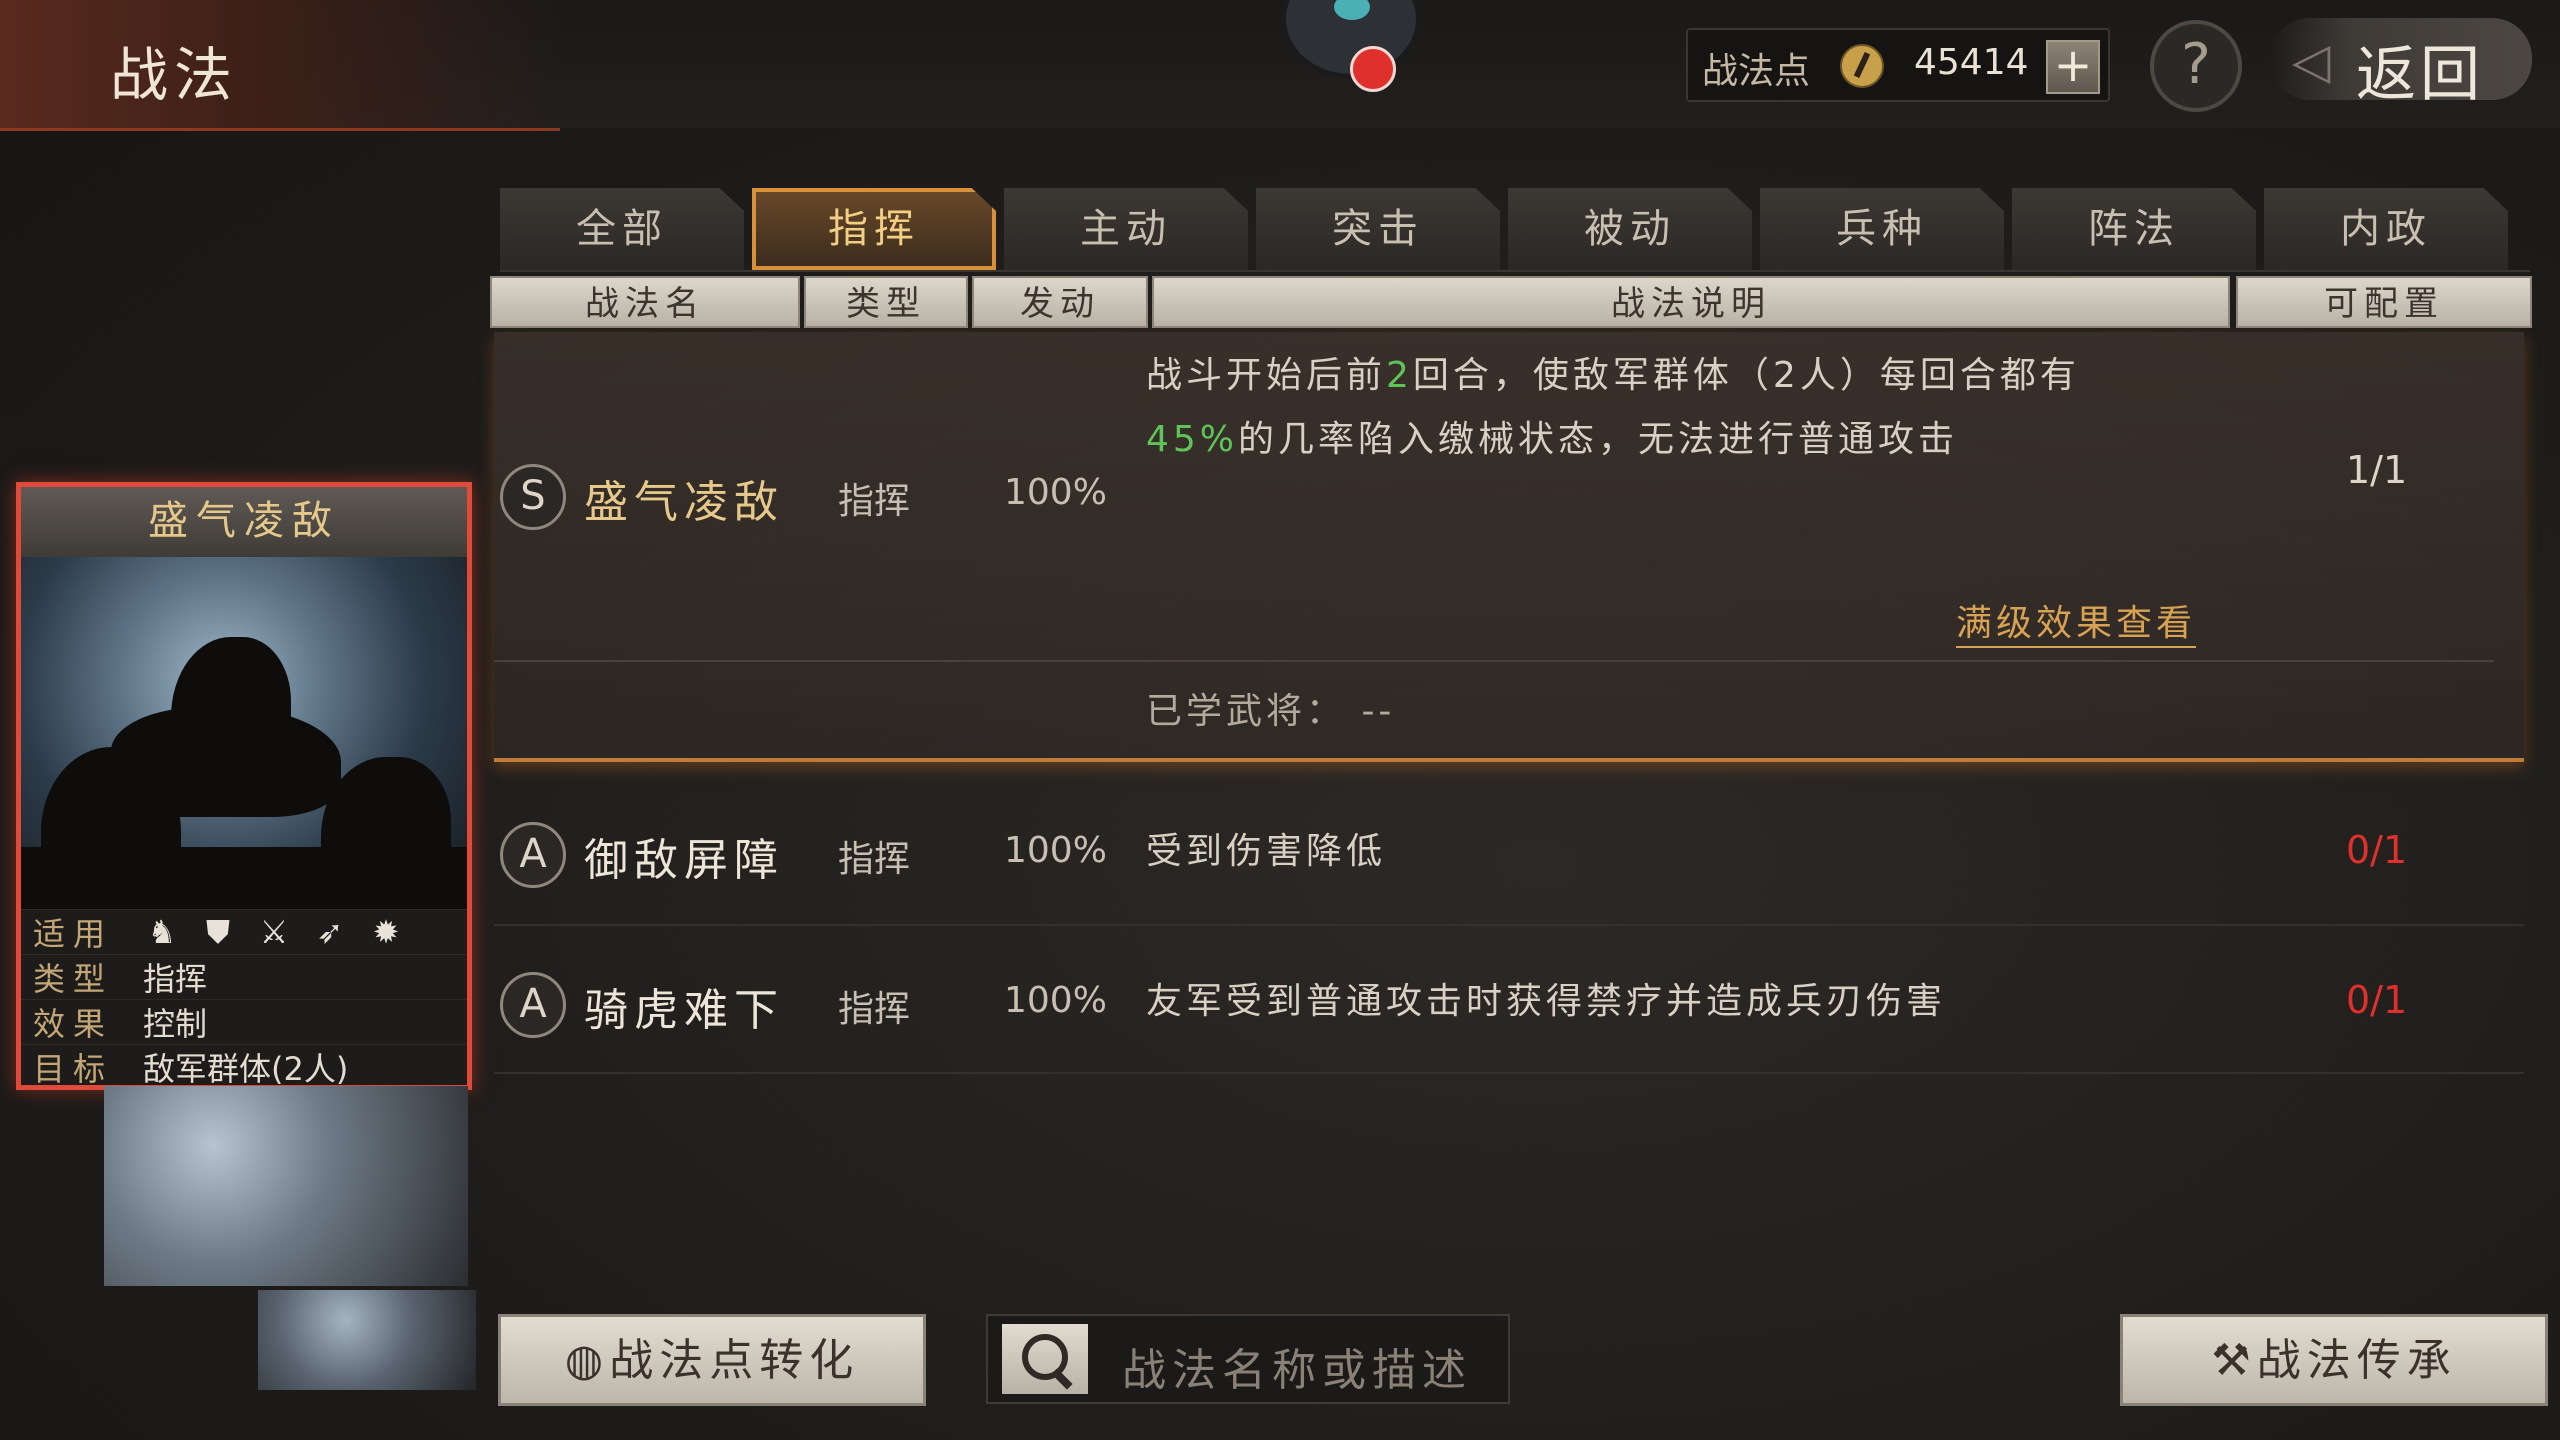  What do you see at coordinates (73, 1024) in the screenshot?
I see `card-label-effect: 效果` at bounding box center [73, 1024].